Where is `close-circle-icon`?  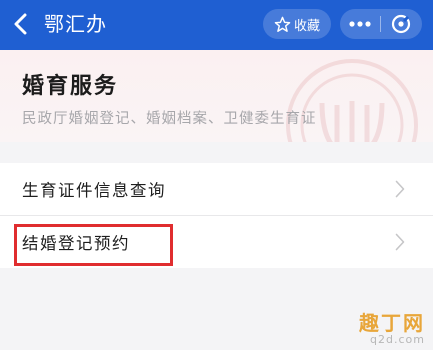 close-circle-icon is located at coordinates (401, 24).